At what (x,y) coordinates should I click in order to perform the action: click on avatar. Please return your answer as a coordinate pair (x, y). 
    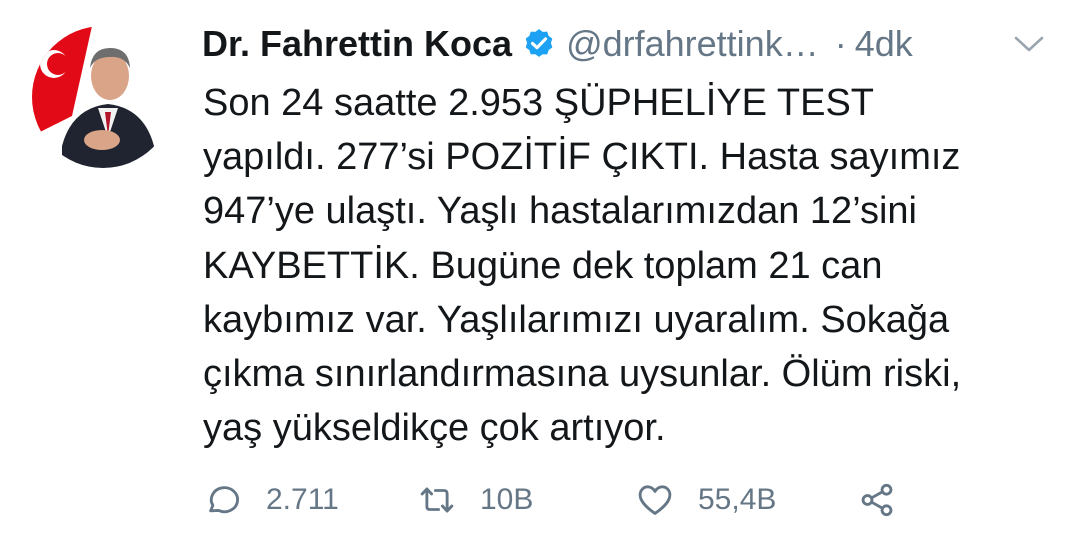
    Looking at the image, I should click on (103, 97).